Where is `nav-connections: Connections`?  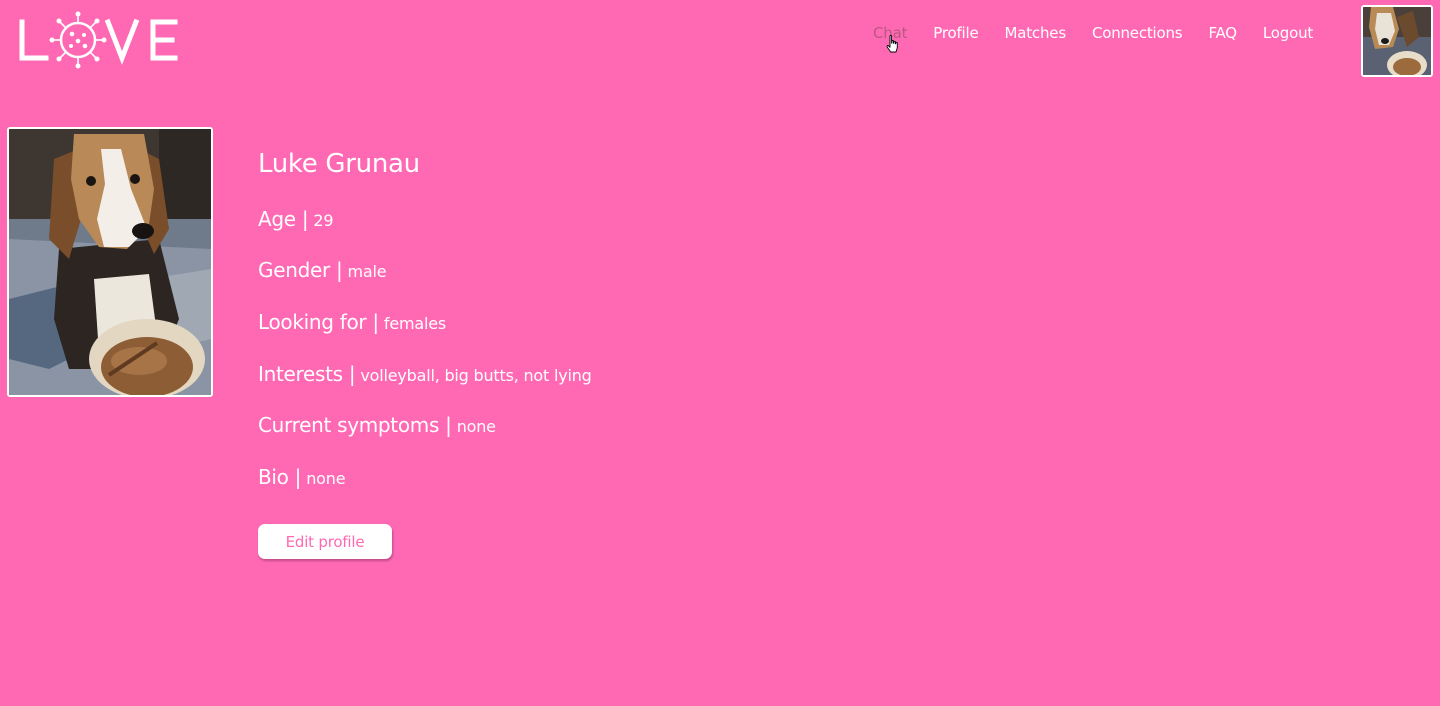
nav-connections: Connections is located at coordinates (1137, 33).